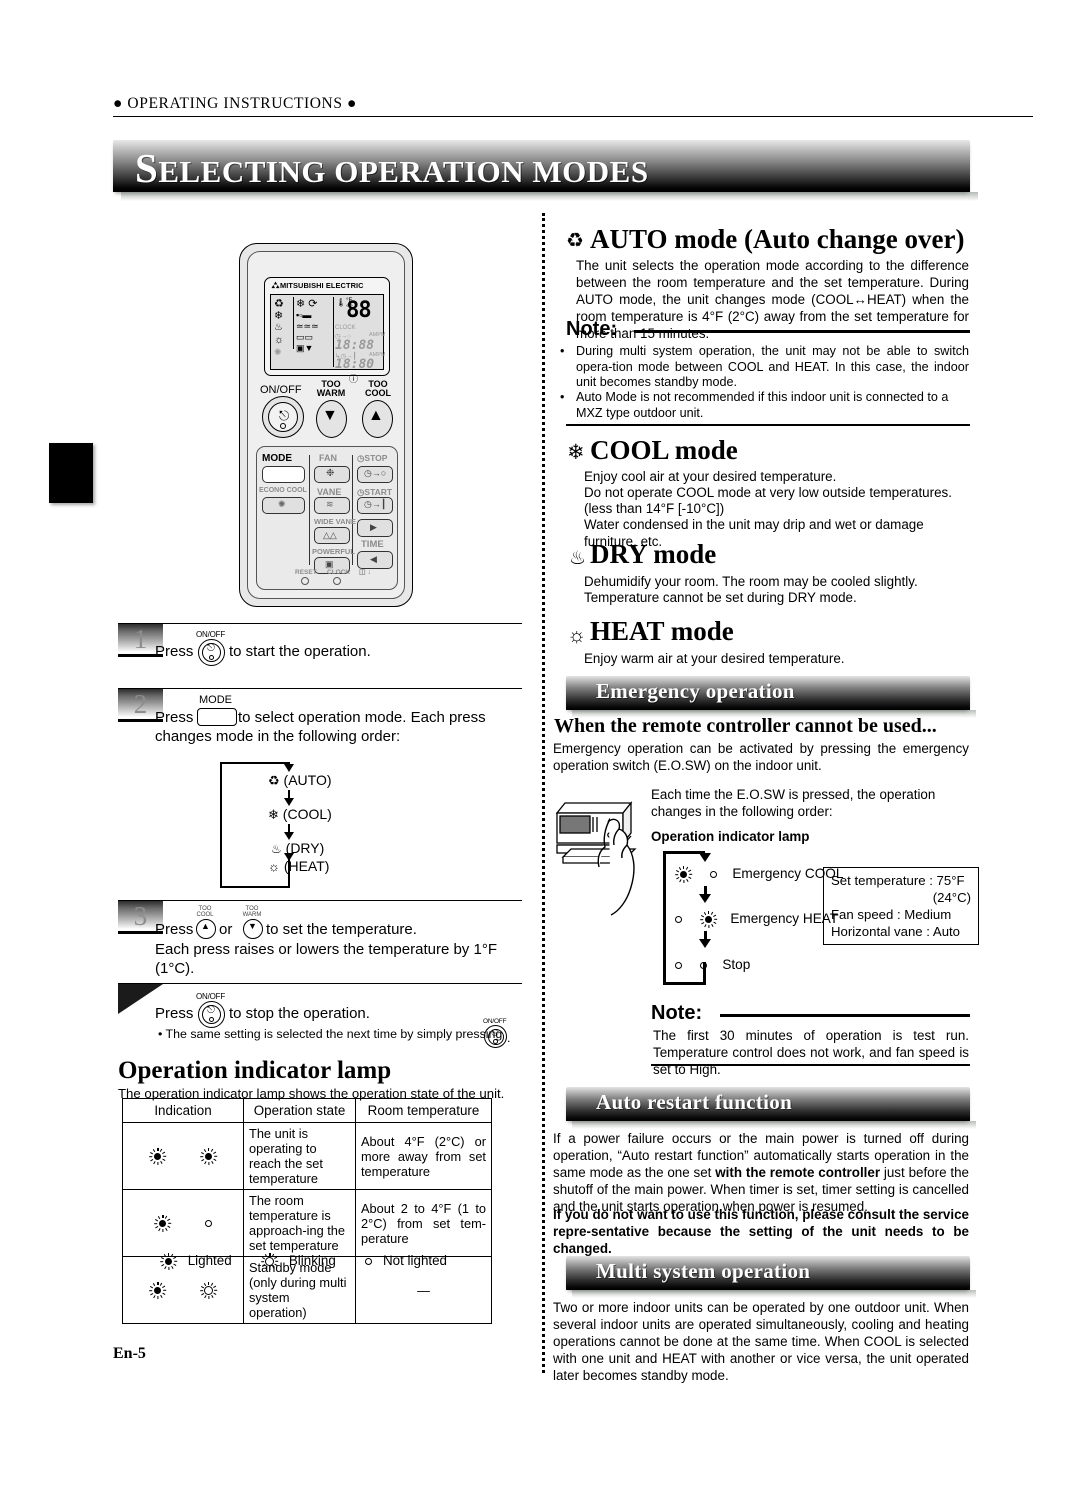 Image resolution: width=1080 pixels, height=1487 pixels. I want to click on dry-mode-heading: DRY mode, so click(653, 554).